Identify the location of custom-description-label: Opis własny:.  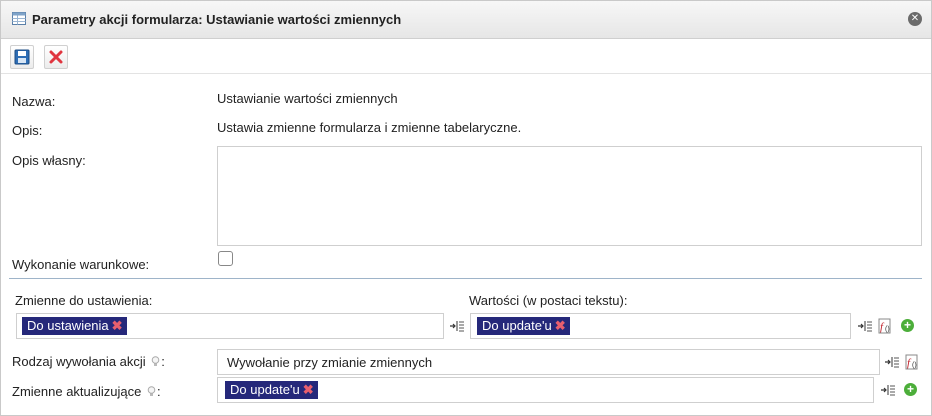
(49, 160).